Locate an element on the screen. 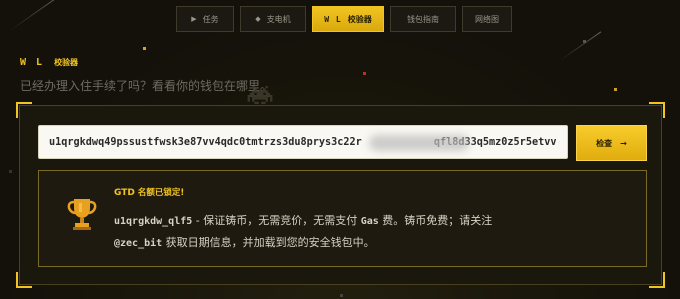 Image resolution: width=680 pixels, height=299 pixels. page-subtitle: 已经办理入住手续了吗？看看你的钱包在哪里。 is located at coordinates (146, 86).